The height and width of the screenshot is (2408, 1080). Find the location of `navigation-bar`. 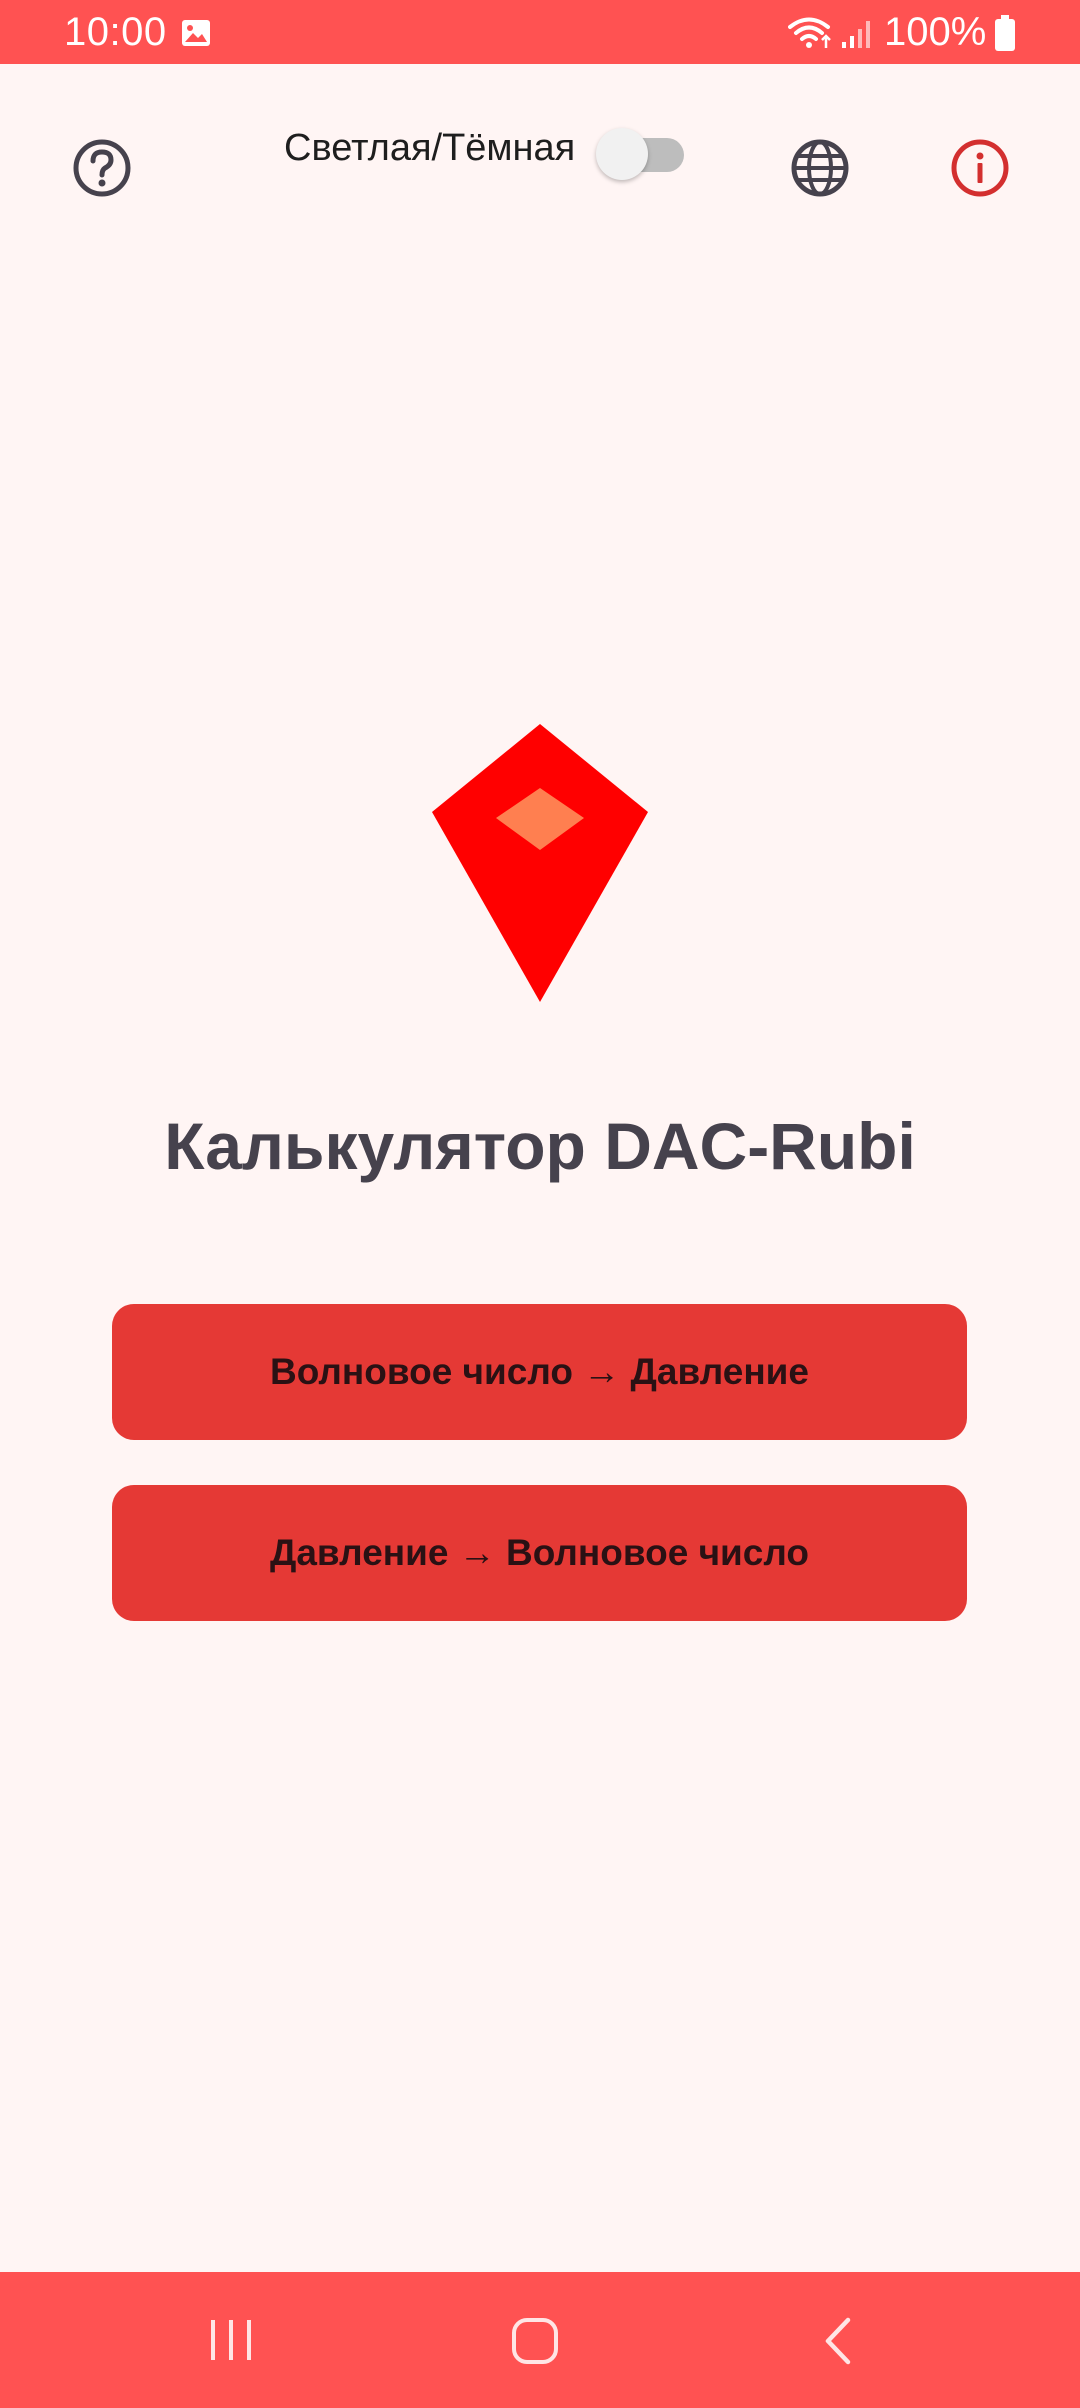

navigation-bar is located at coordinates (540, 2340).